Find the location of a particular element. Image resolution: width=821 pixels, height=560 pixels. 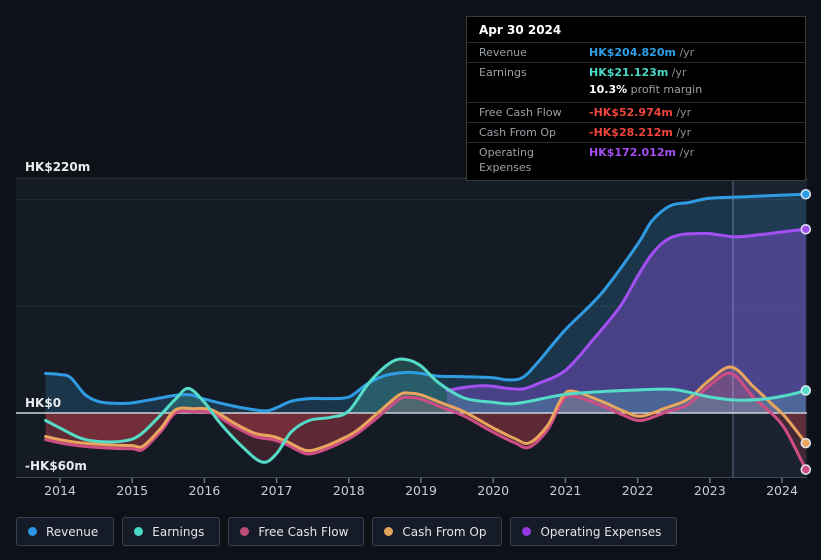

tooltip-date: Apr 30 2024 is located at coordinates (520, 30).